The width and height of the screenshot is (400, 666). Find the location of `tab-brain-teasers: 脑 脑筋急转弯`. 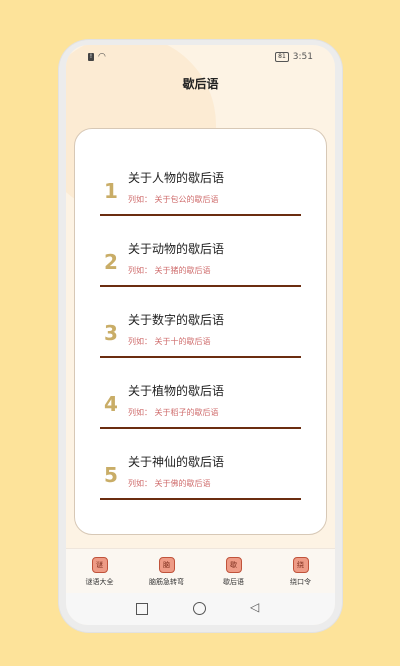

tab-brain-teasers: 脑 脑筋急转弯 is located at coordinates (166, 572).